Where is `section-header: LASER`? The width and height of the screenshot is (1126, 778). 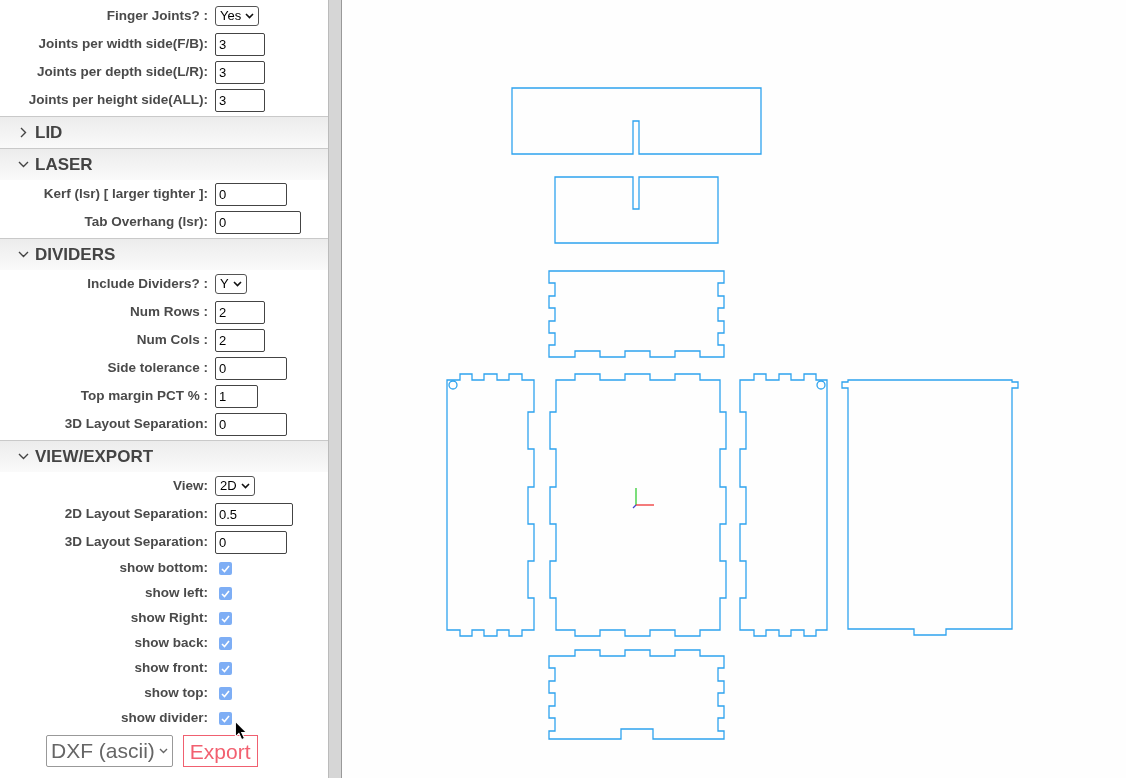
section-header: LASER is located at coordinates (164, 164).